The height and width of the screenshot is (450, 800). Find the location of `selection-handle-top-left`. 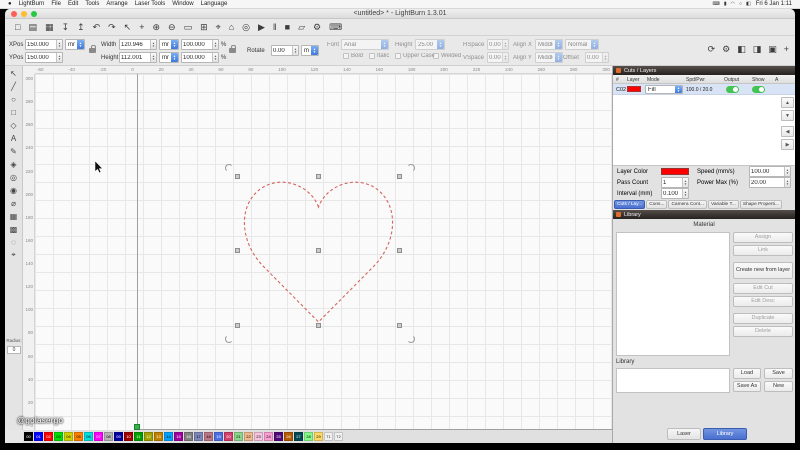

selection-handle-top-left is located at coordinates (237, 176).